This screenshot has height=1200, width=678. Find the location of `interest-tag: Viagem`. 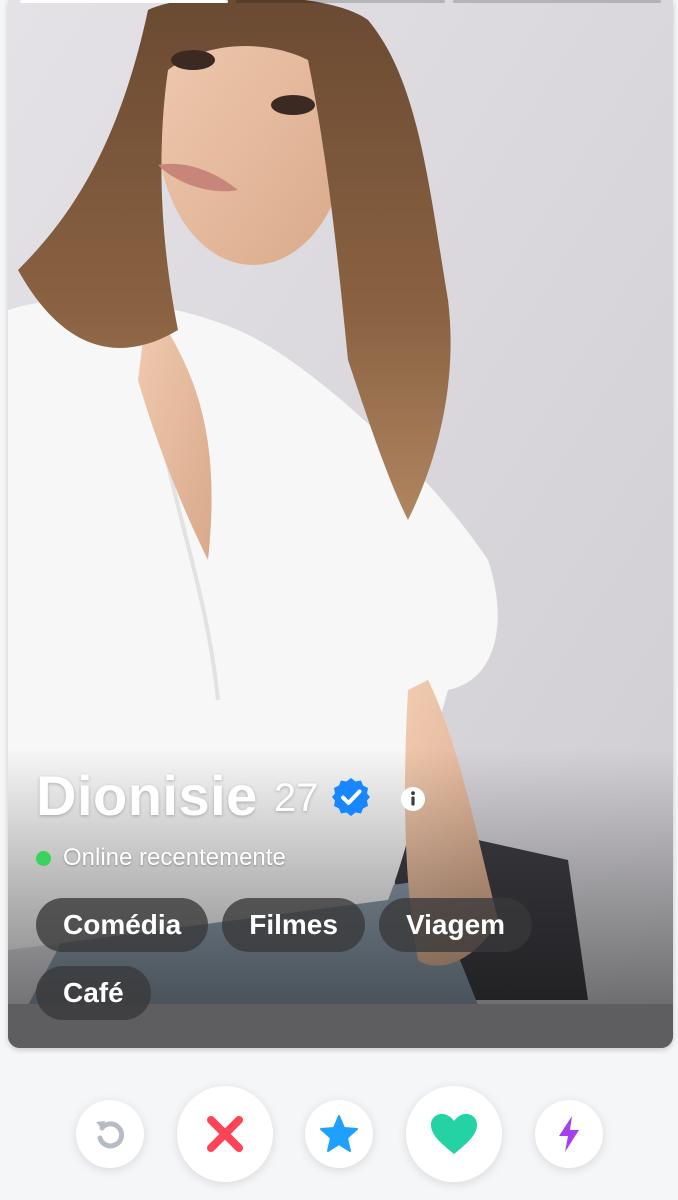

interest-tag: Viagem is located at coordinates (455, 925).